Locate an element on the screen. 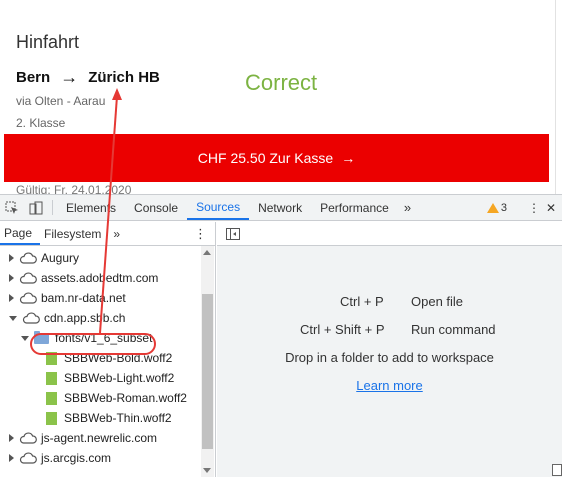 The width and height of the screenshot is (562, 477). tree-domain-item: assets.adobedtm.com is located at coordinates (83, 278).